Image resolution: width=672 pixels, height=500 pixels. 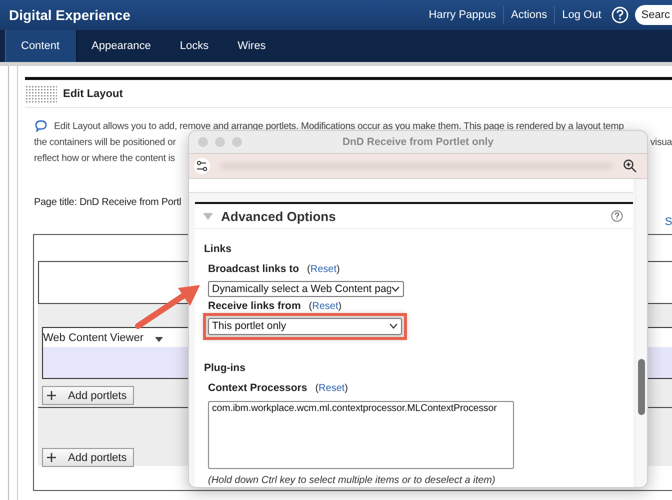 I want to click on sliders-icon, so click(x=202, y=166).